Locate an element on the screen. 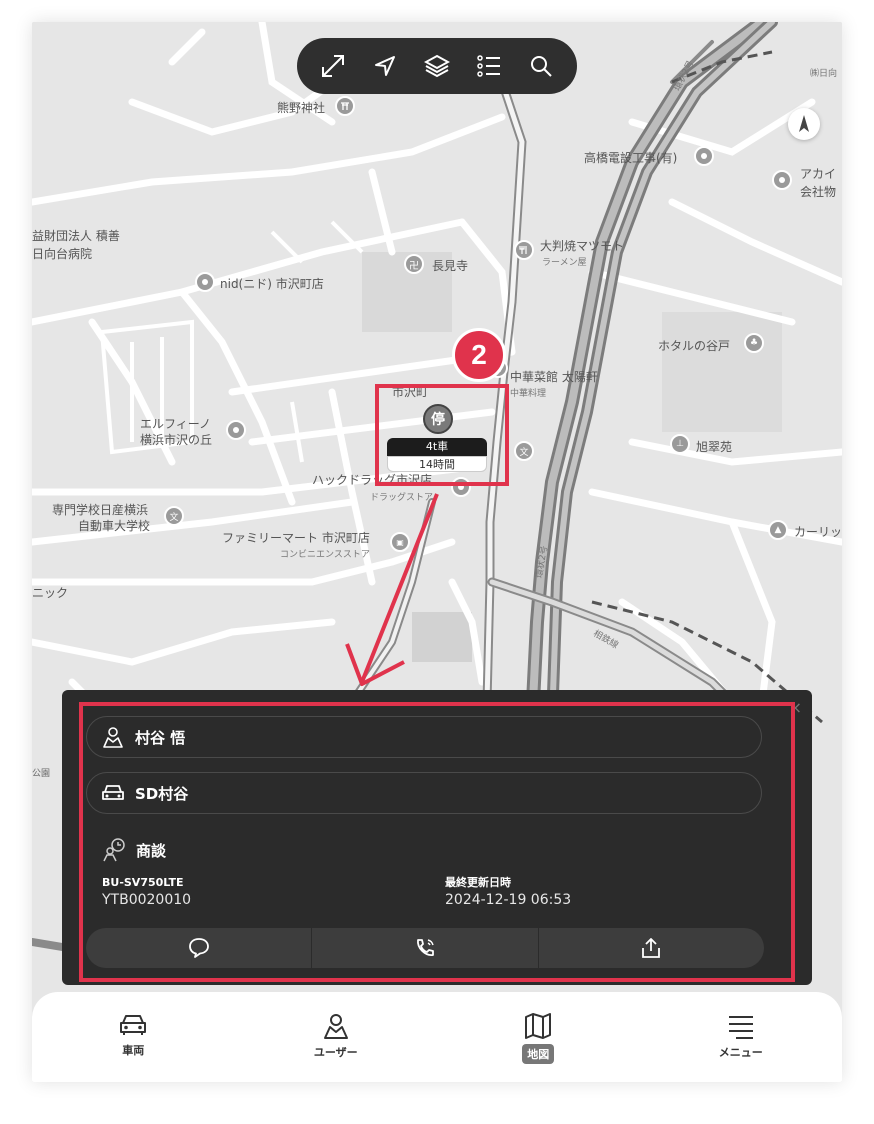  nav-users: ユーザー is located at coordinates (336, 1037).